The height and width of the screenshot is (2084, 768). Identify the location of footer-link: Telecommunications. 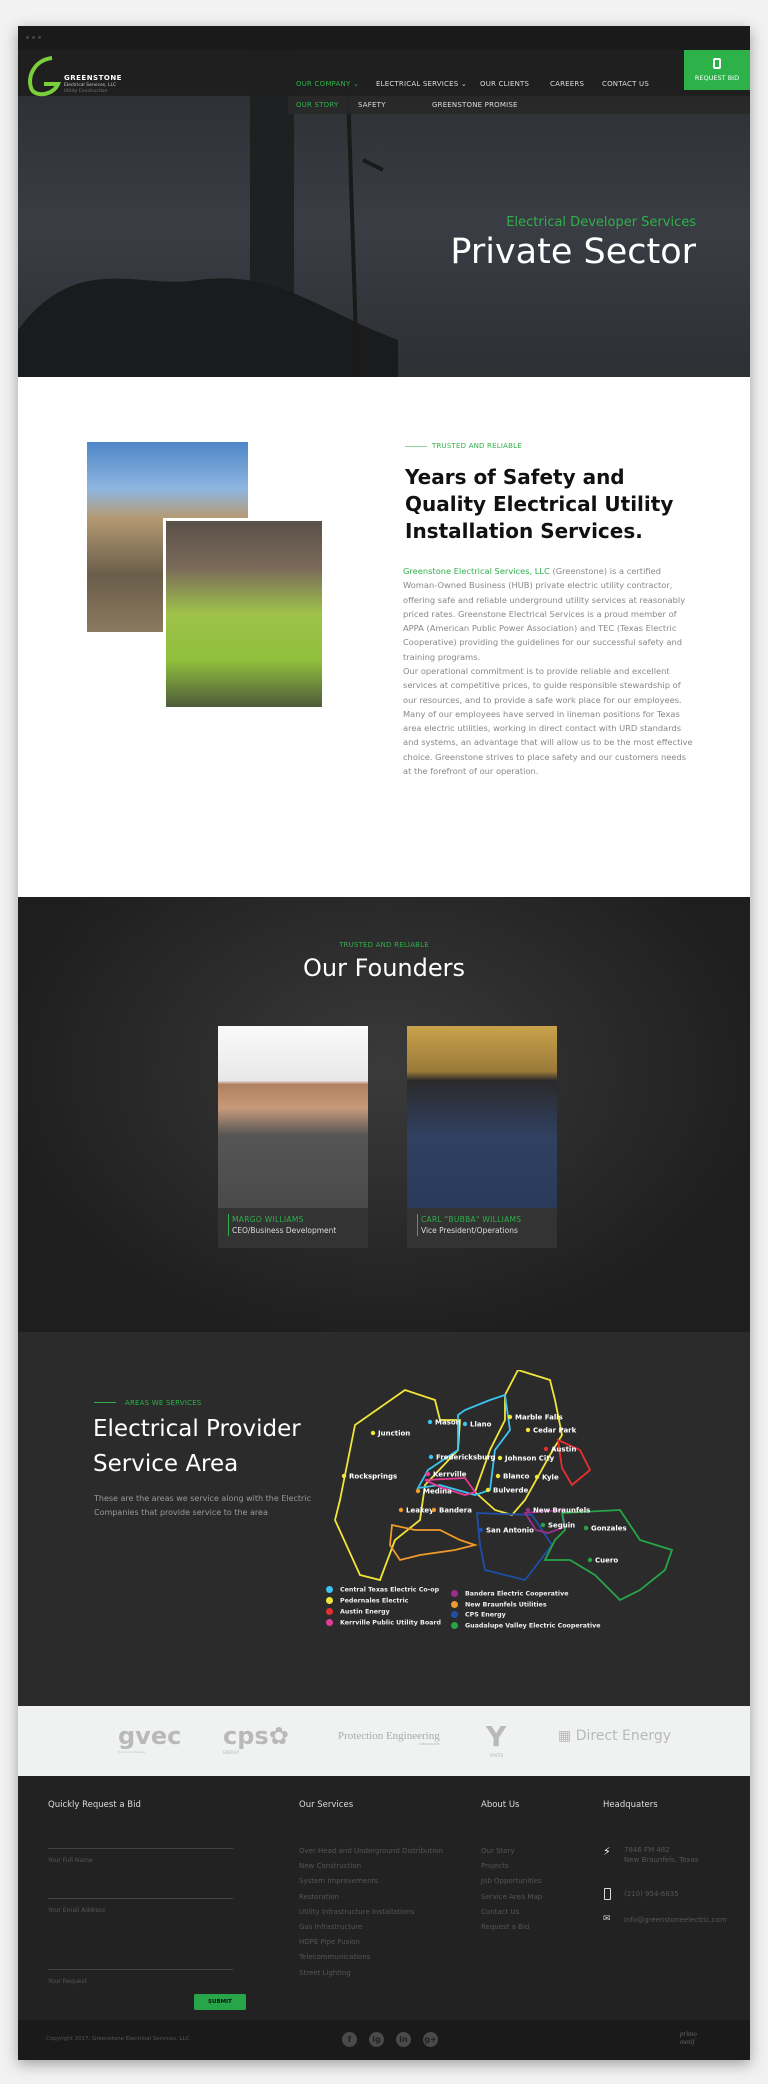
(334, 1957).